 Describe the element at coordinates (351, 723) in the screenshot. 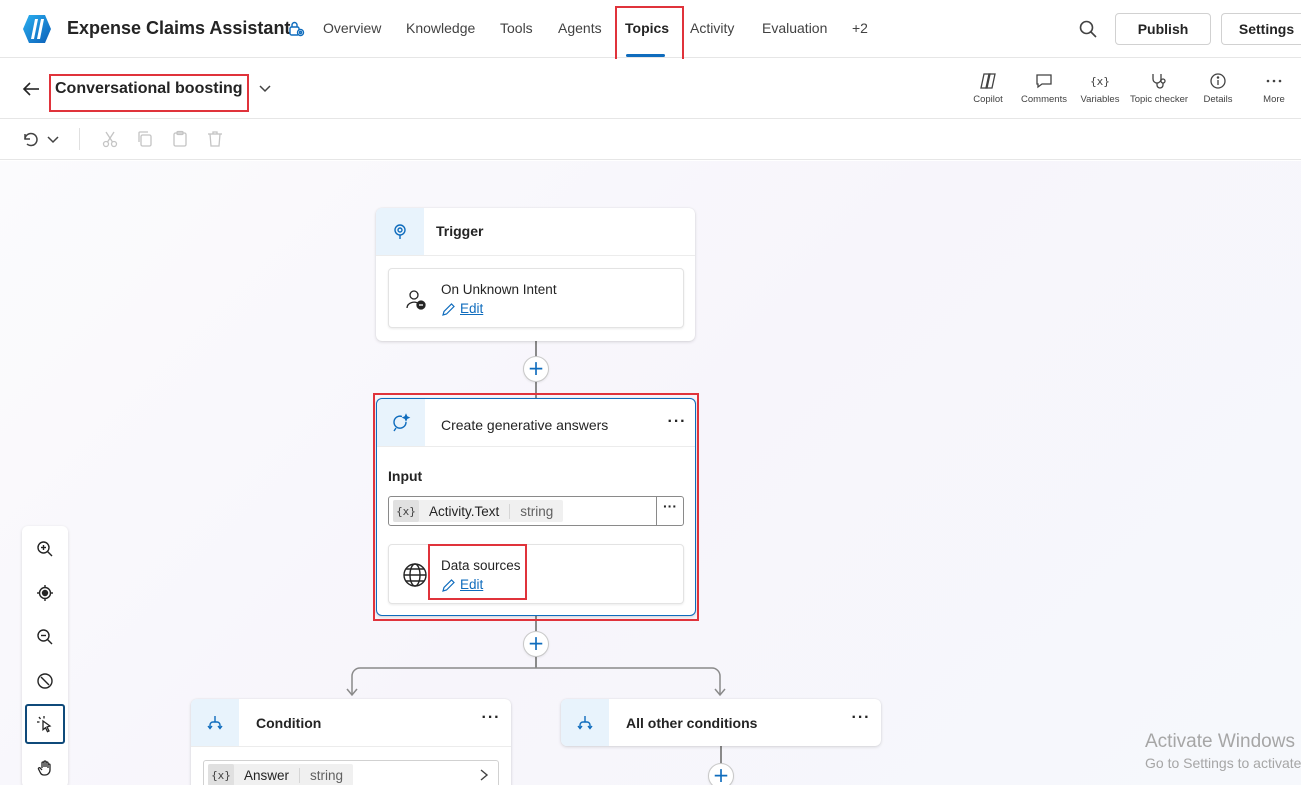

I see `condition-header: Condition ···` at that location.